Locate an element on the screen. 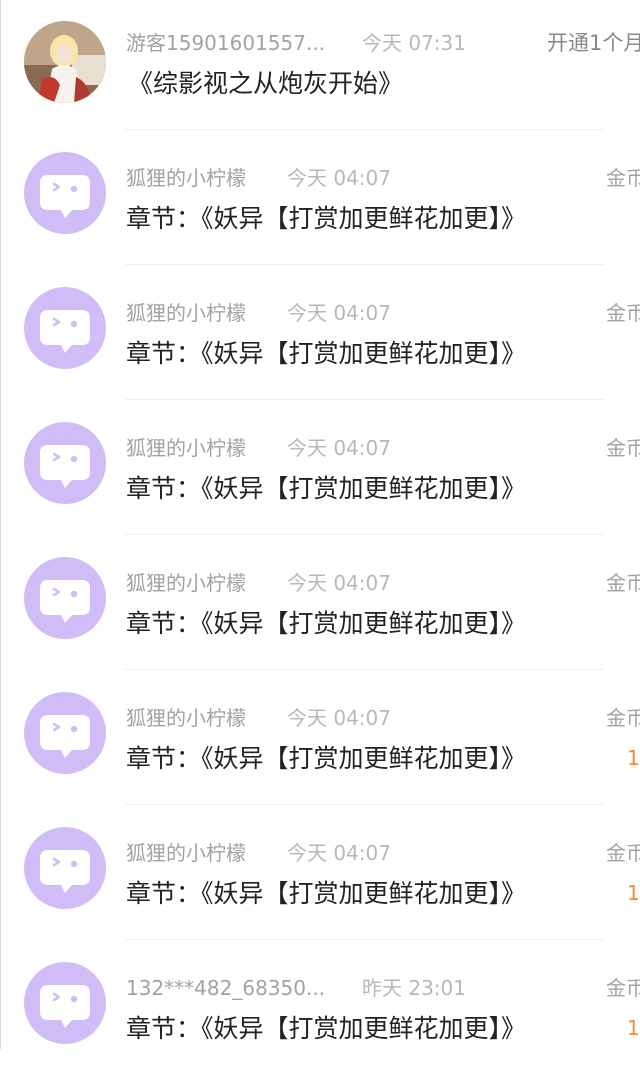 Image resolution: width=640 pixels, height=1075 pixels. subscription-label: 开通1个月 is located at coordinates (593, 43).